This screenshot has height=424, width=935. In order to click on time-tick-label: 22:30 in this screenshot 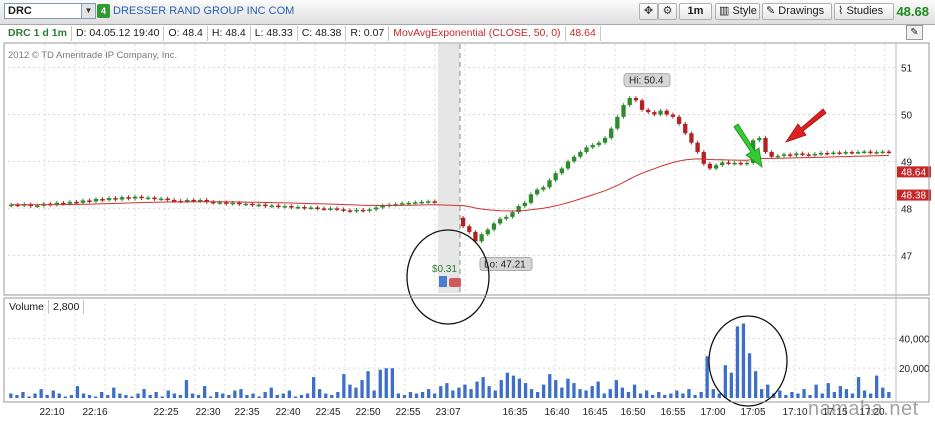, I will do `click(207, 412)`.